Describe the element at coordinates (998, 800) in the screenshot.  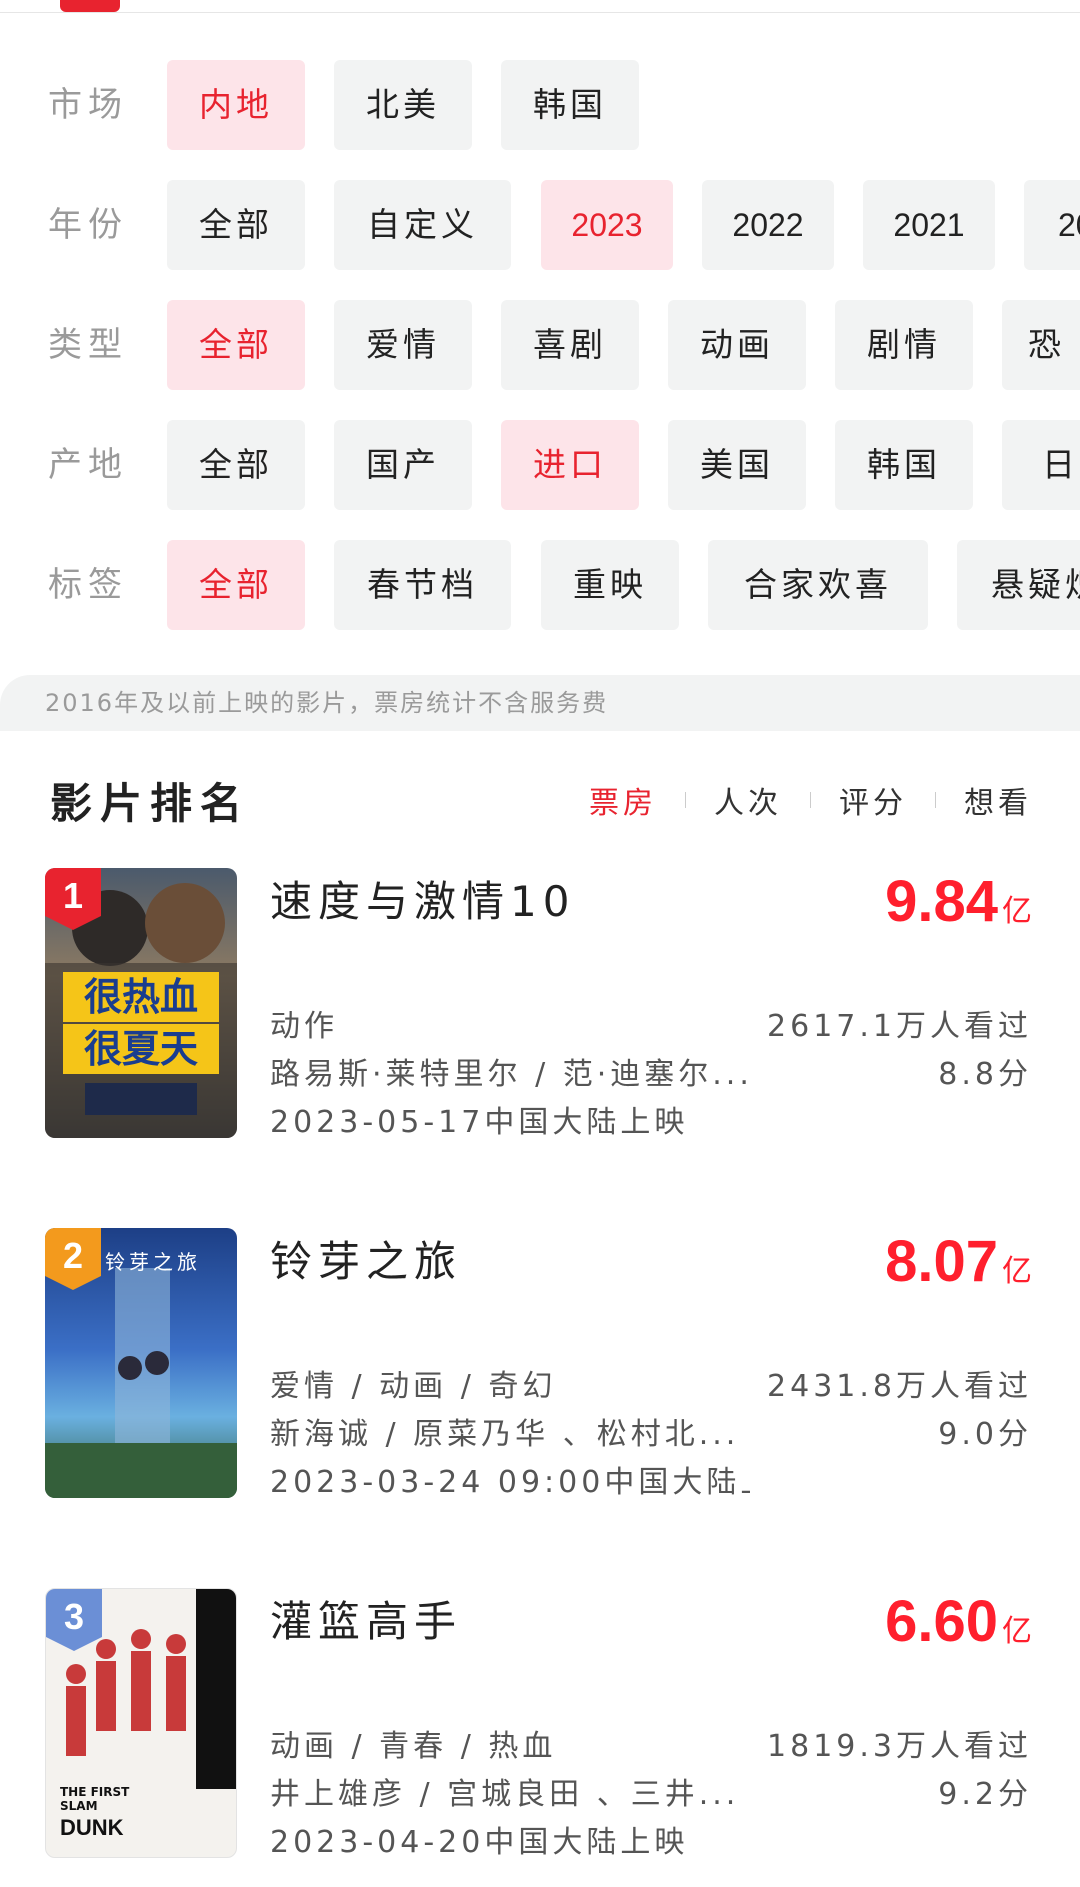
I see `sort-tab-want-to-see: 想看` at that location.